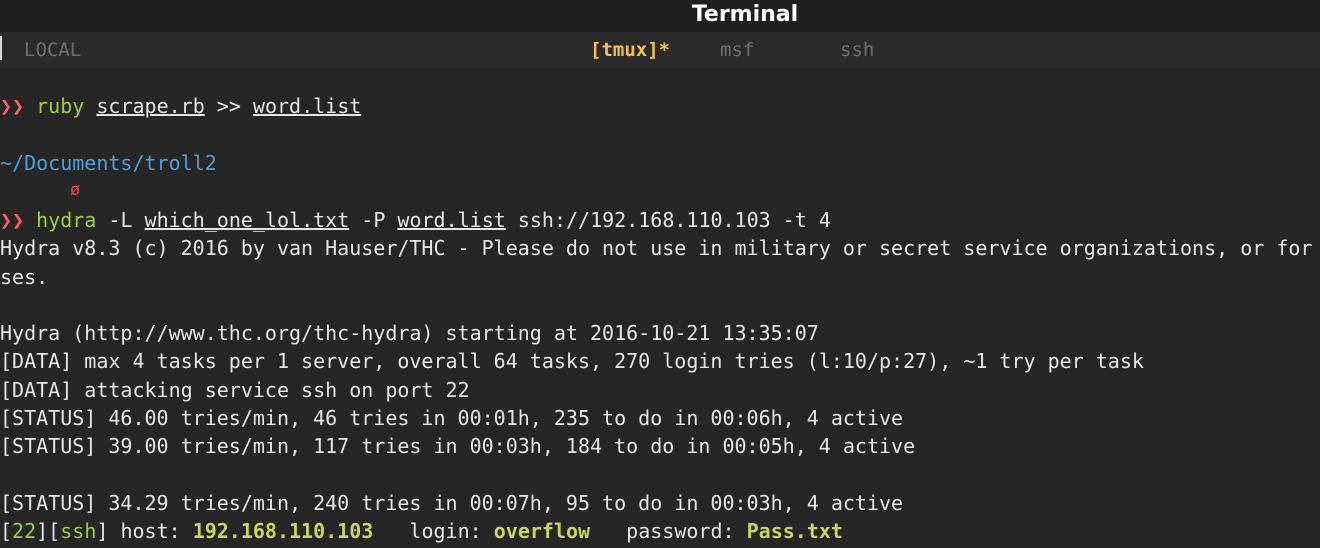 The width and height of the screenshot is (1320, 548). What do you see at coordinates (6, 531) in the screenshot?
I see `result-bracket: [` at bounding box center [6, 531].